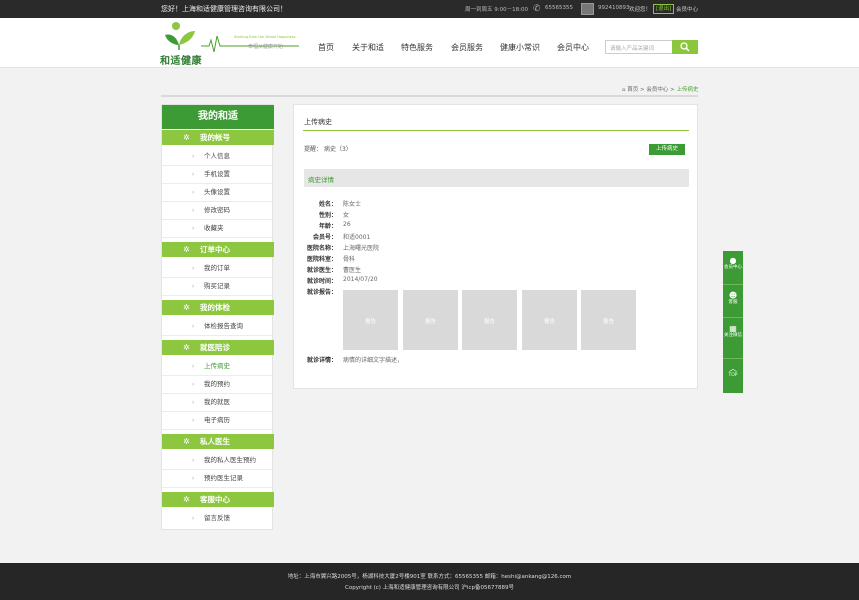 This screenshot has height=600, width=859. I want to click on search-input: 请输入产品关键词, so click(639, 47).